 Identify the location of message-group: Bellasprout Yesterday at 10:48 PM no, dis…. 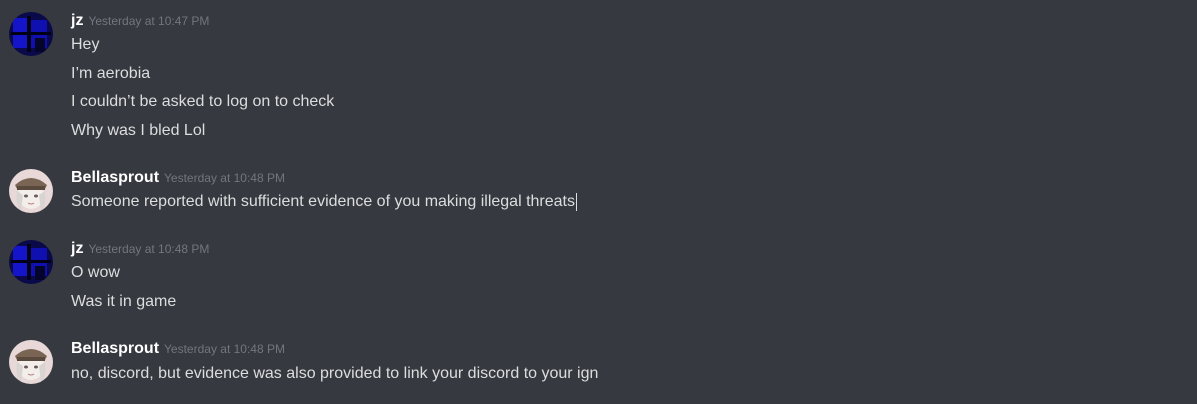
(598, 363).